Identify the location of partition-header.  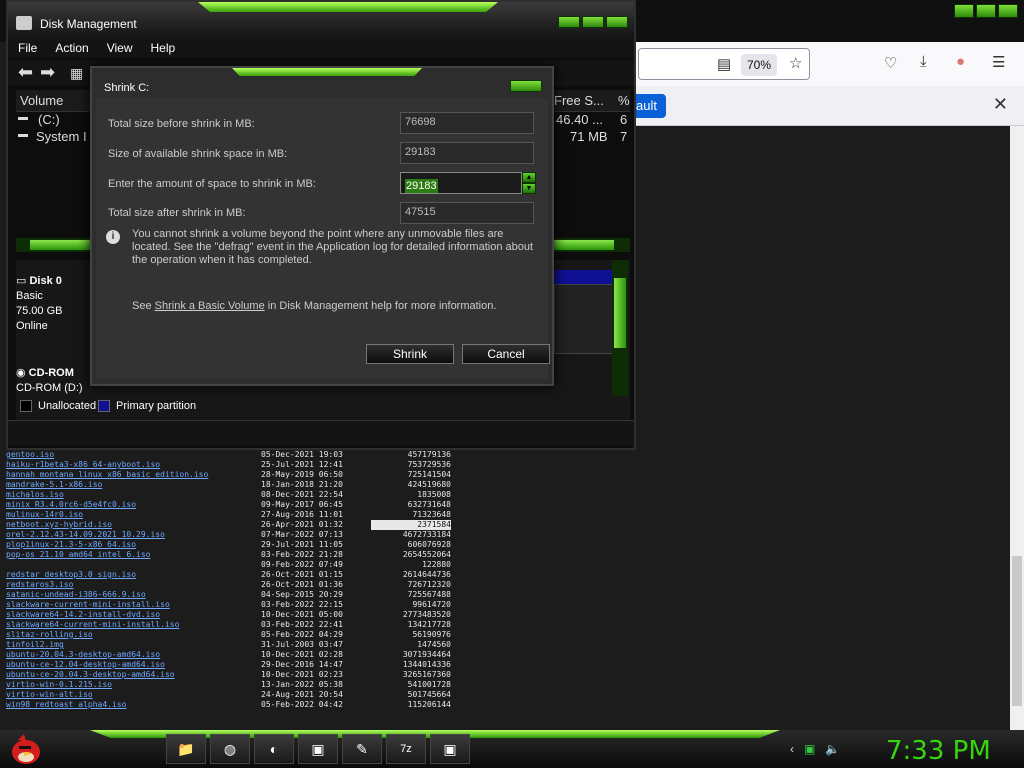
(585, 277).